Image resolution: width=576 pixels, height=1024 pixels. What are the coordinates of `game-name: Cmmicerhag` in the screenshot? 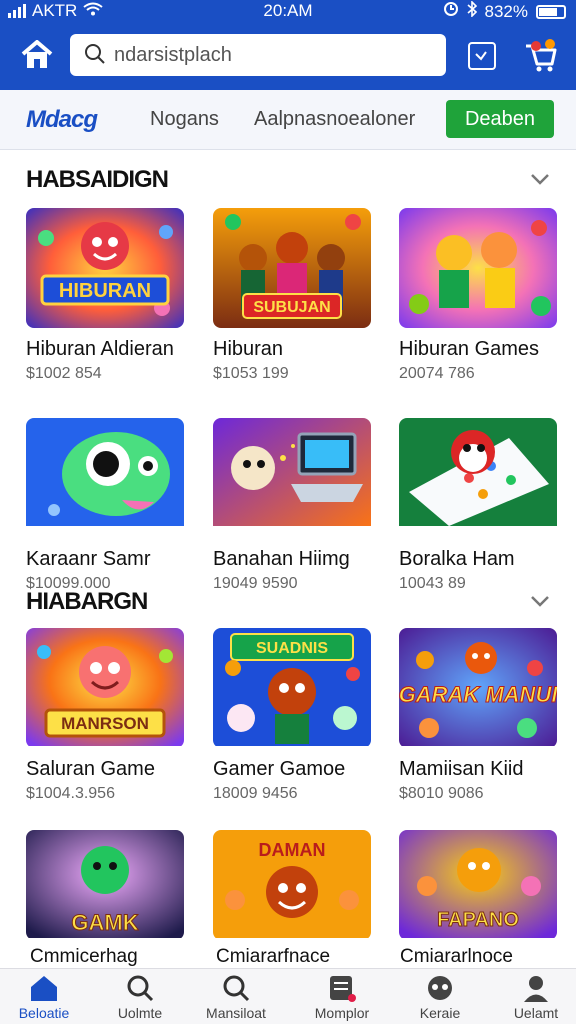 It's located at (84, 956).